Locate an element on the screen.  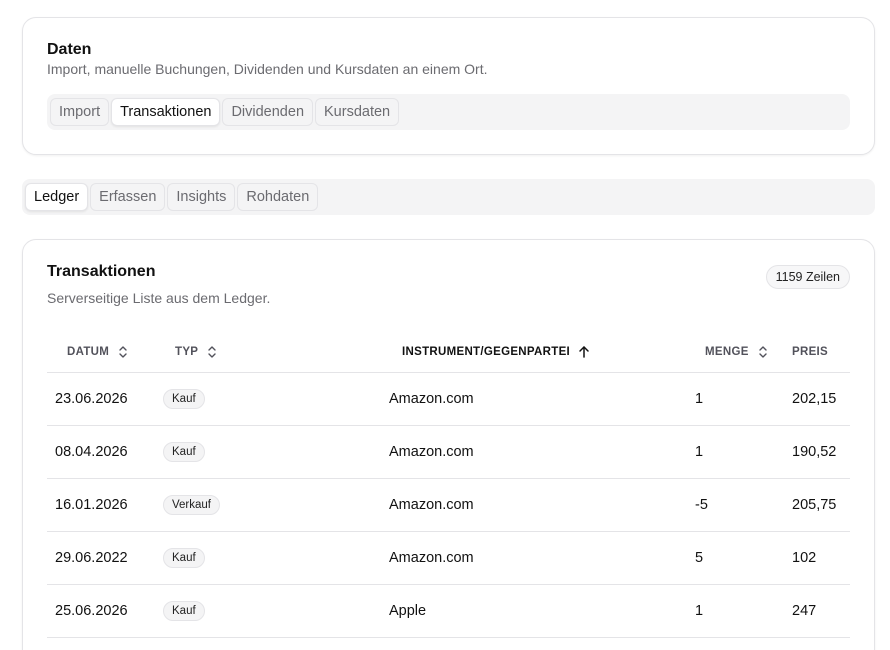
arrow-up-icon is located at coordinates (584, 352).